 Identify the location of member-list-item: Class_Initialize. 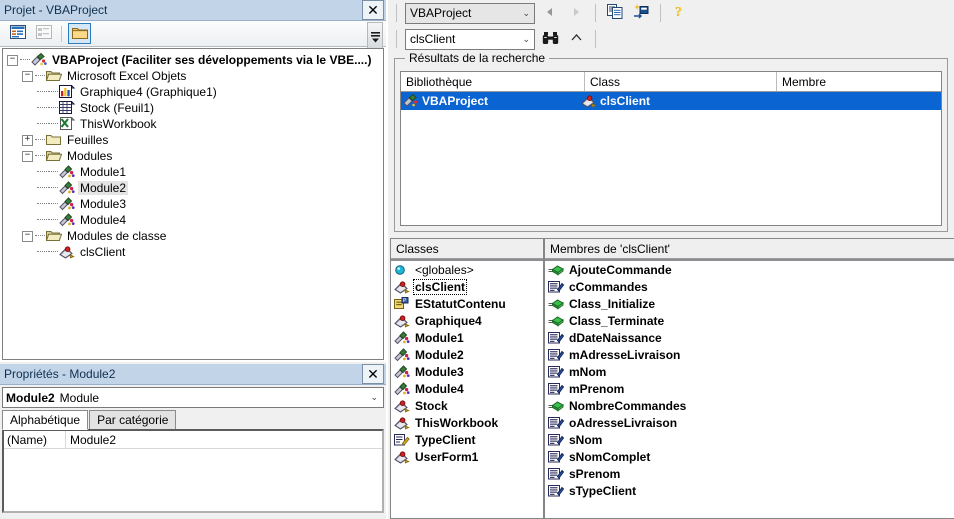
(749, 303).